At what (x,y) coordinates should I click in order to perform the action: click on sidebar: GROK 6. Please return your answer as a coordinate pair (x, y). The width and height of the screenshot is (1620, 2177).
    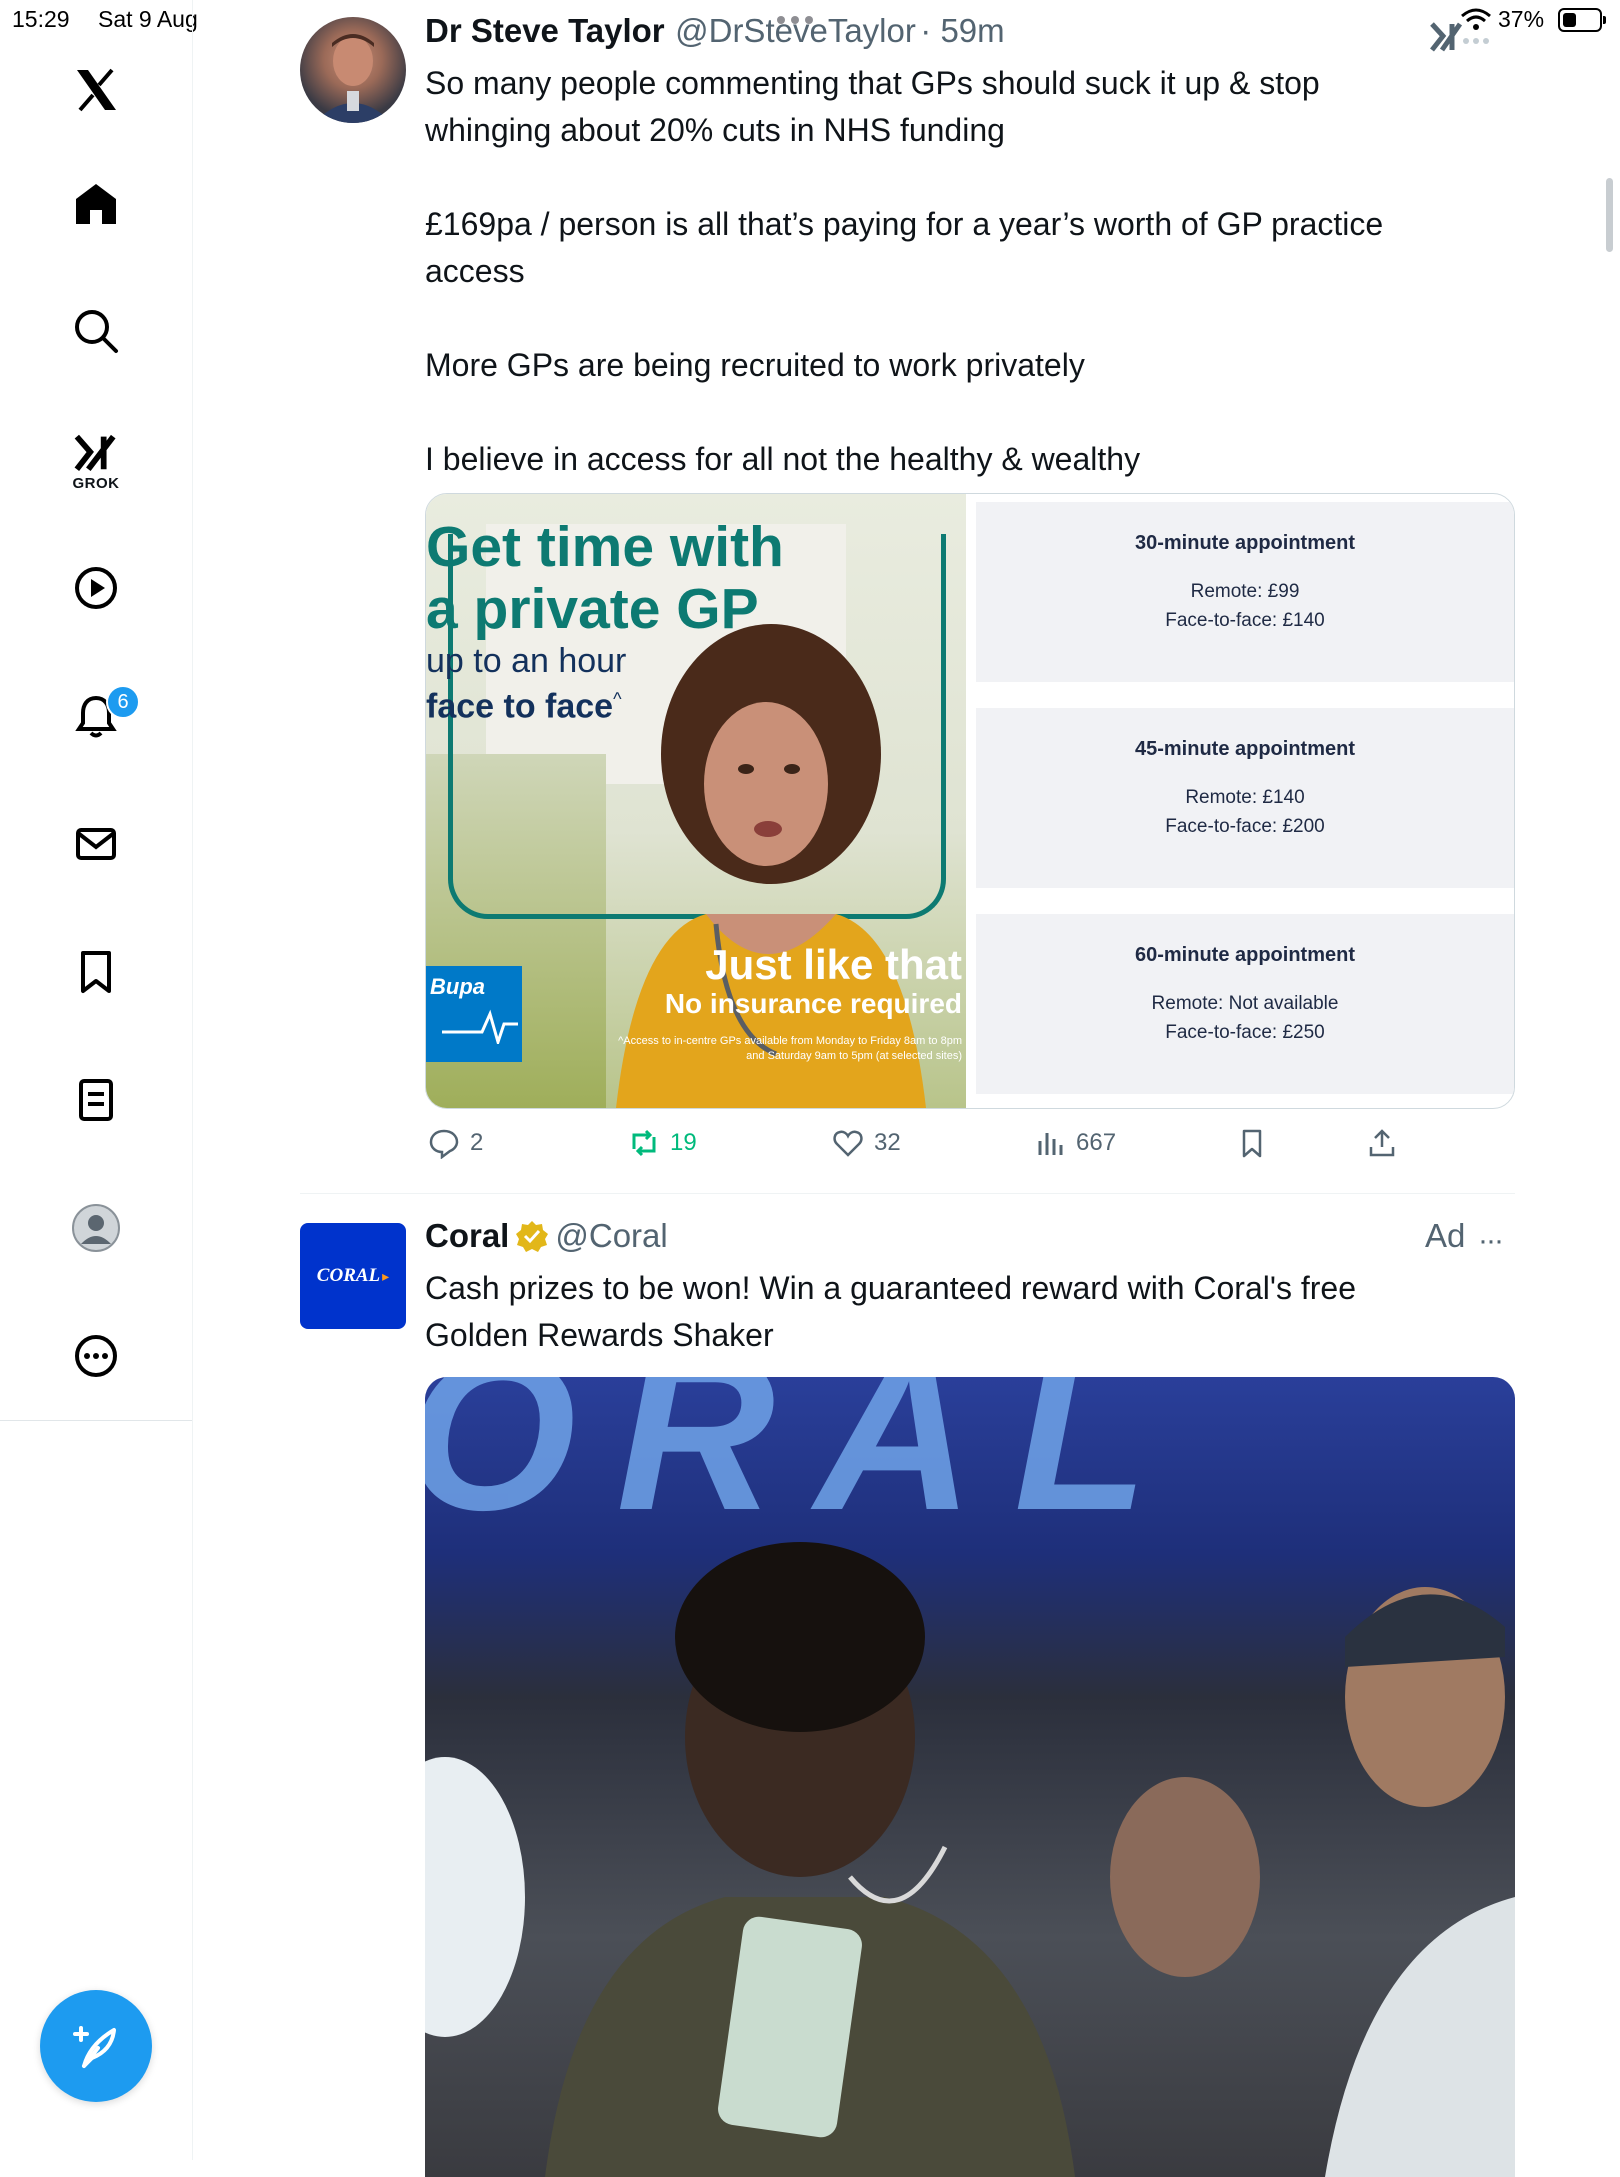
    Looking at the image, I should click on (96, 1080).